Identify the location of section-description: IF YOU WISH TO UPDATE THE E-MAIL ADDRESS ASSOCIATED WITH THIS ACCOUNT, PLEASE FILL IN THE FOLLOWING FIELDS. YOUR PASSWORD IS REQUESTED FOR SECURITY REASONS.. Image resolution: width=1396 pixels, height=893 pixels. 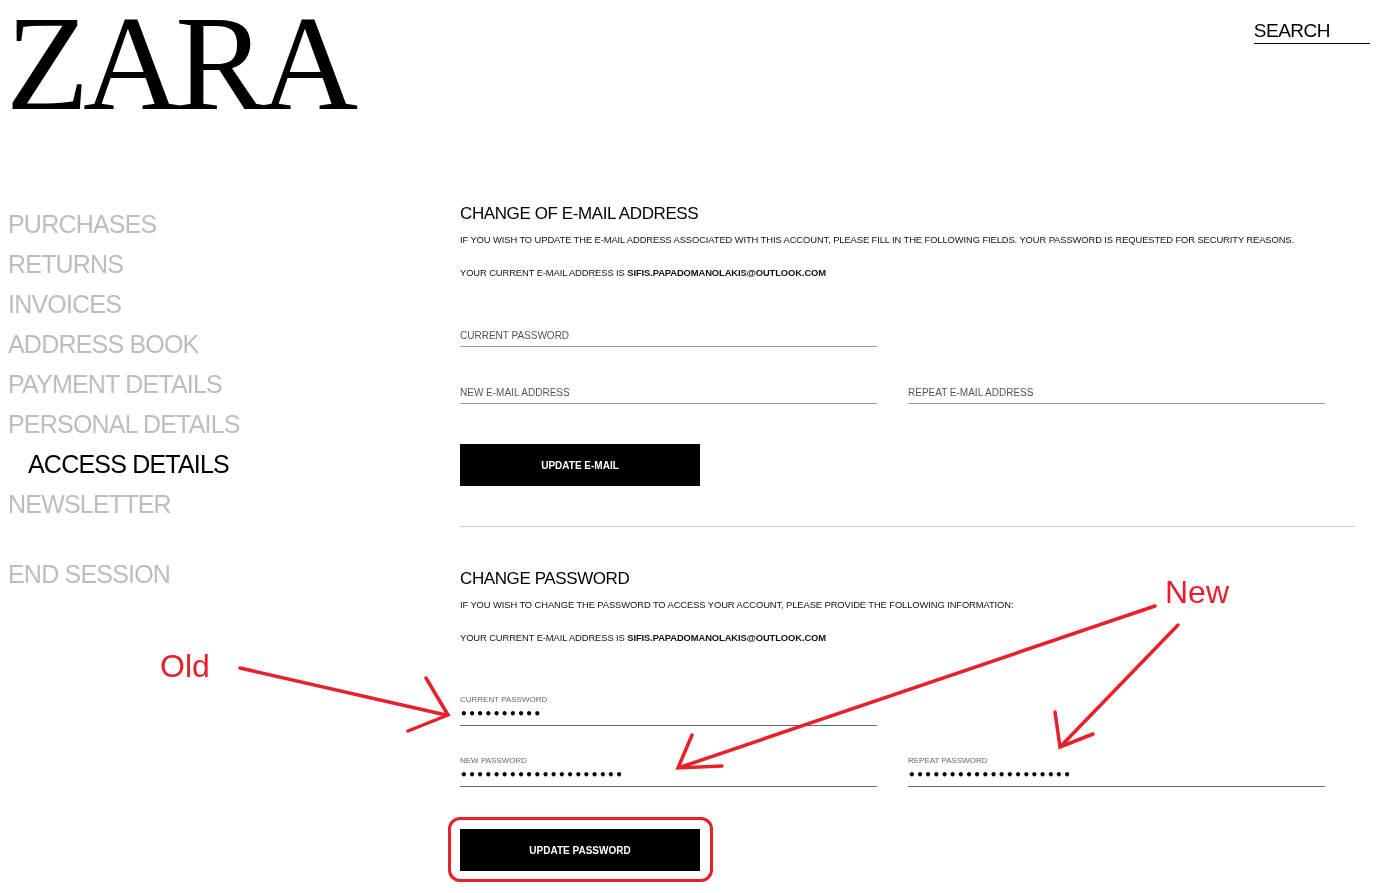
(878, 239).